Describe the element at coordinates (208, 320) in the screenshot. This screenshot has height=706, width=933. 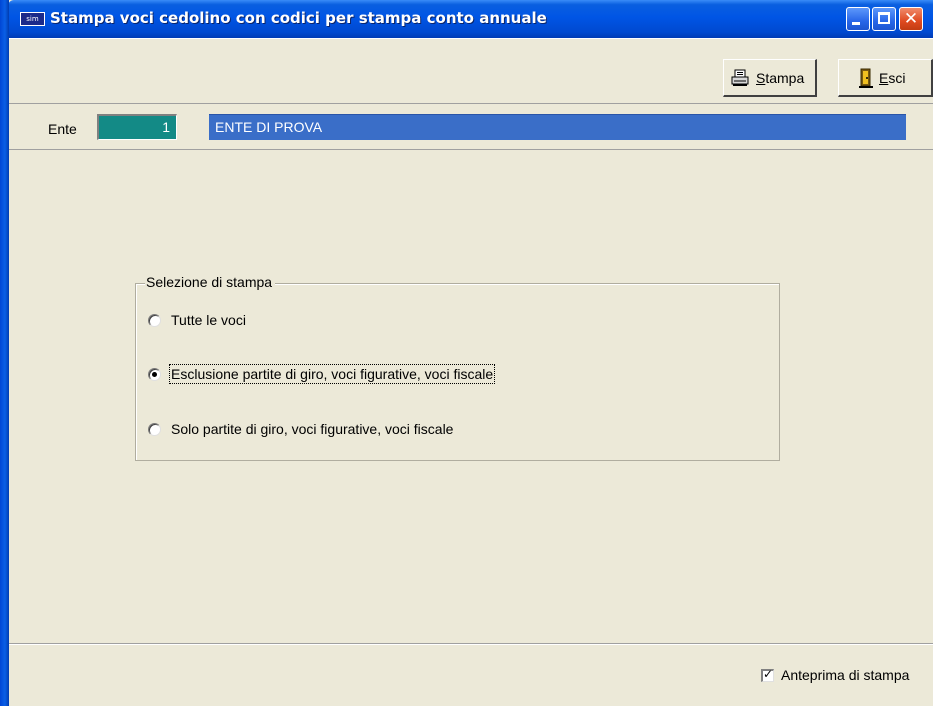
I see `radio-label: Tutte le voci` at that location.